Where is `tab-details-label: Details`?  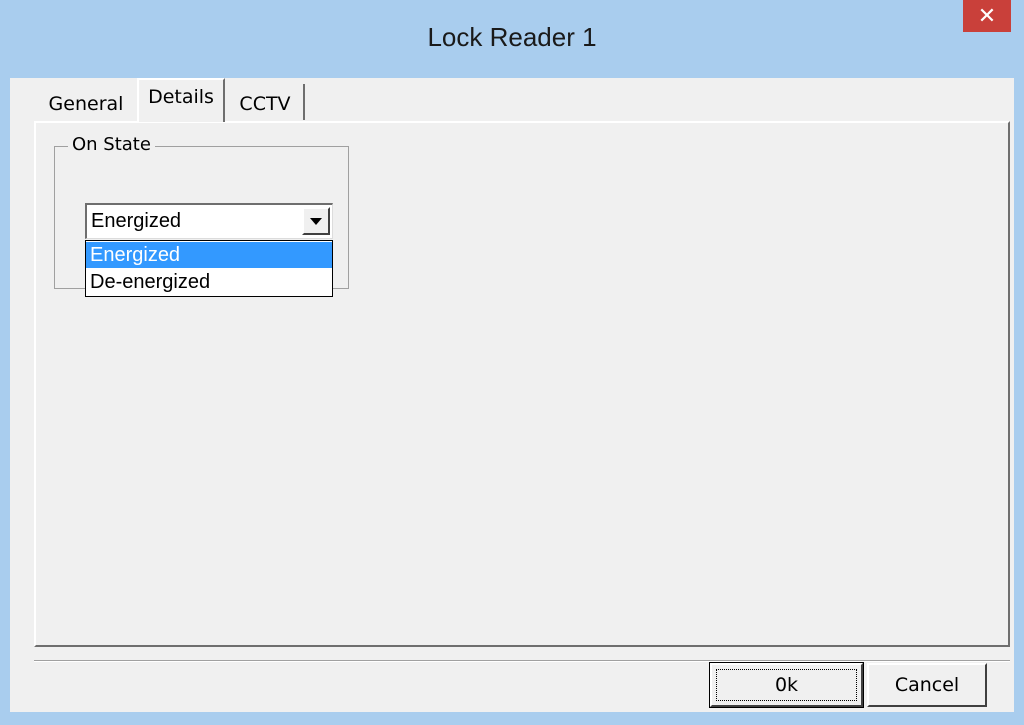 tab-details-label: Details is located at coordinates (181, 97).